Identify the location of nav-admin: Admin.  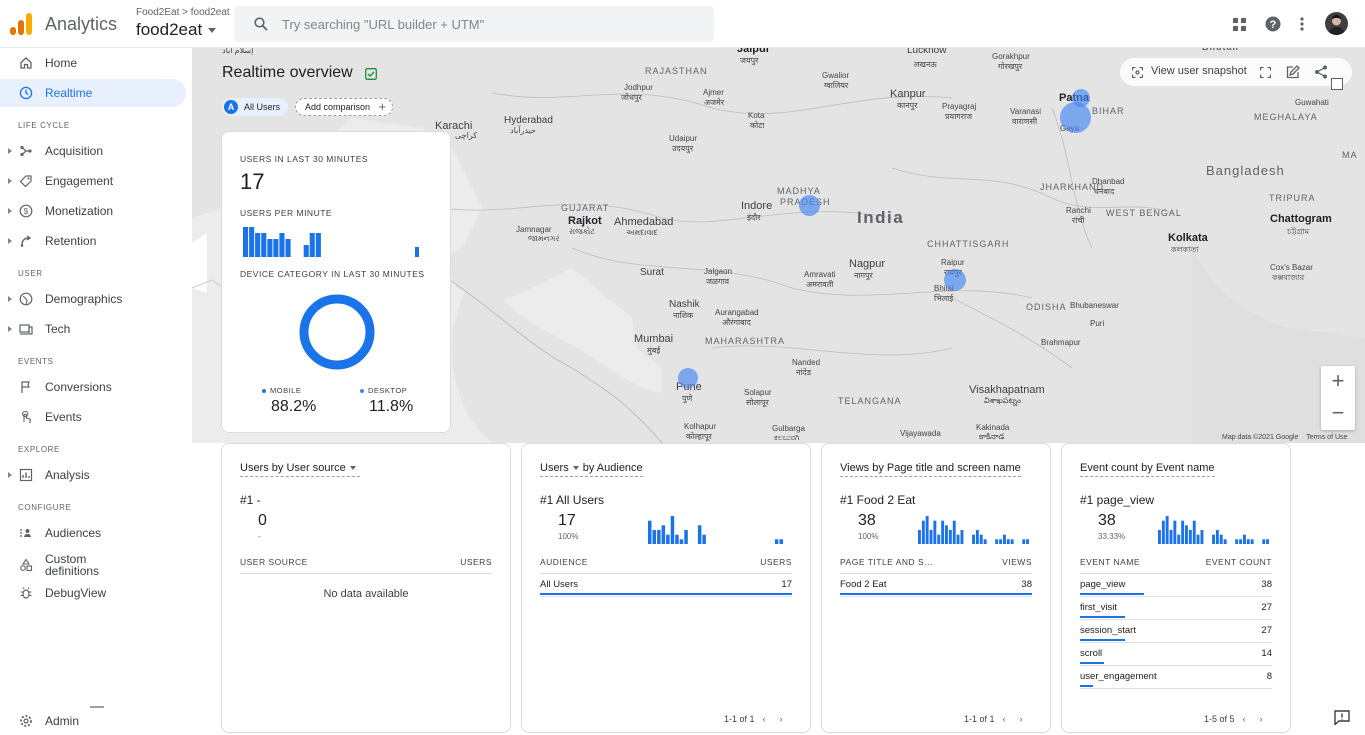
(93, 721).